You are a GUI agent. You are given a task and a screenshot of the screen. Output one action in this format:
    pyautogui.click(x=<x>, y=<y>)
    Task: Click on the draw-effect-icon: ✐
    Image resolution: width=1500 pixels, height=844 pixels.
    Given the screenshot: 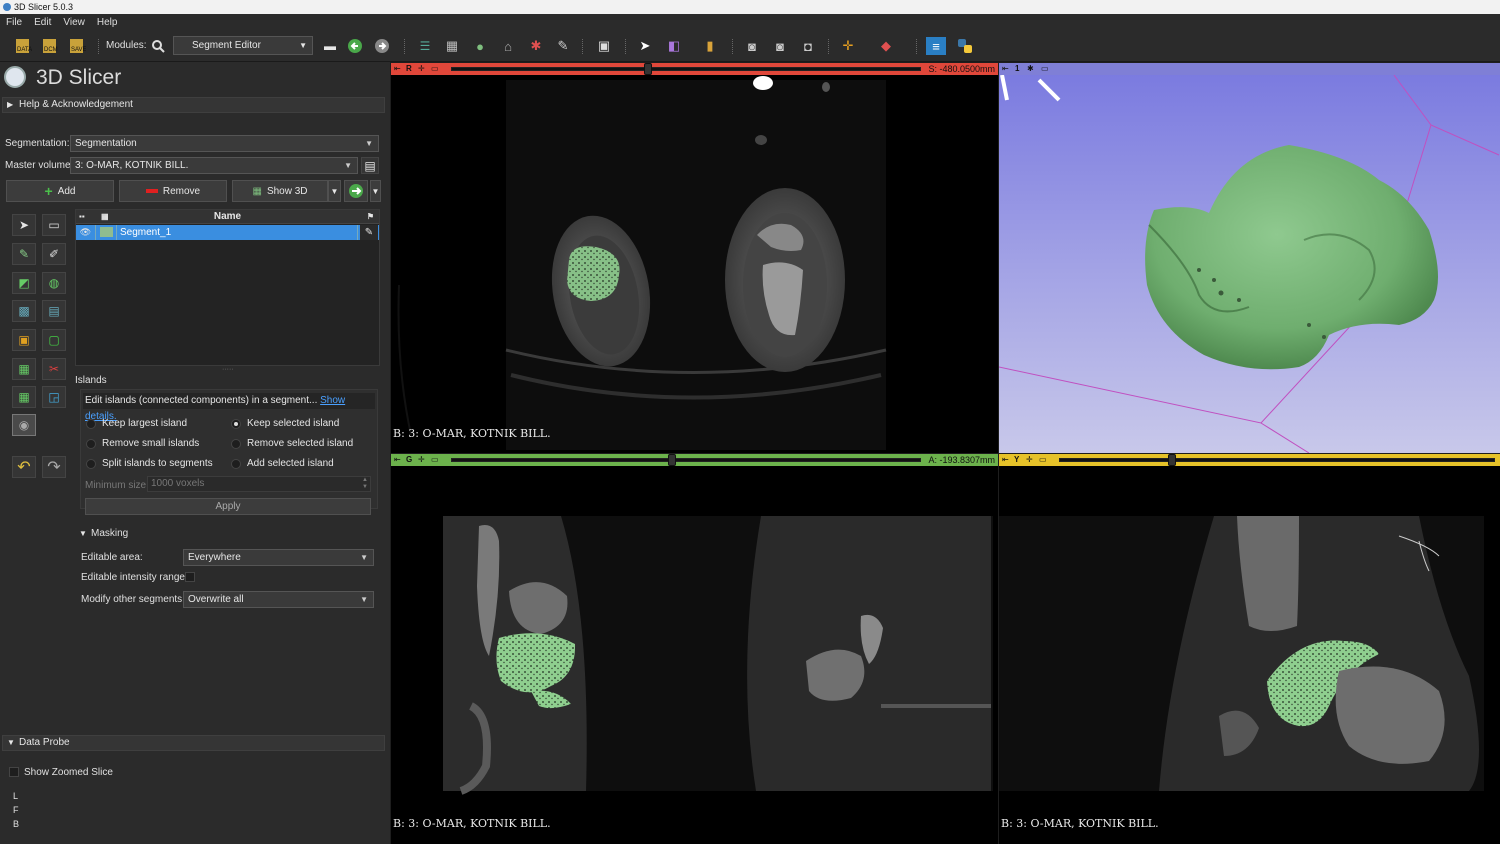 What is the action you would take?
    pyautogui.click(x=54, y=254)
    